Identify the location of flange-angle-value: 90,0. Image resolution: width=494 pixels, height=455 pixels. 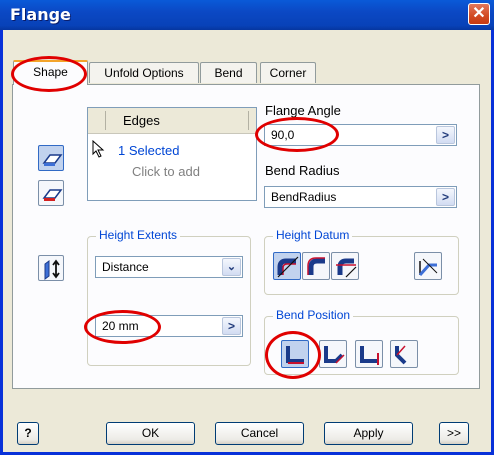
(283, 135).